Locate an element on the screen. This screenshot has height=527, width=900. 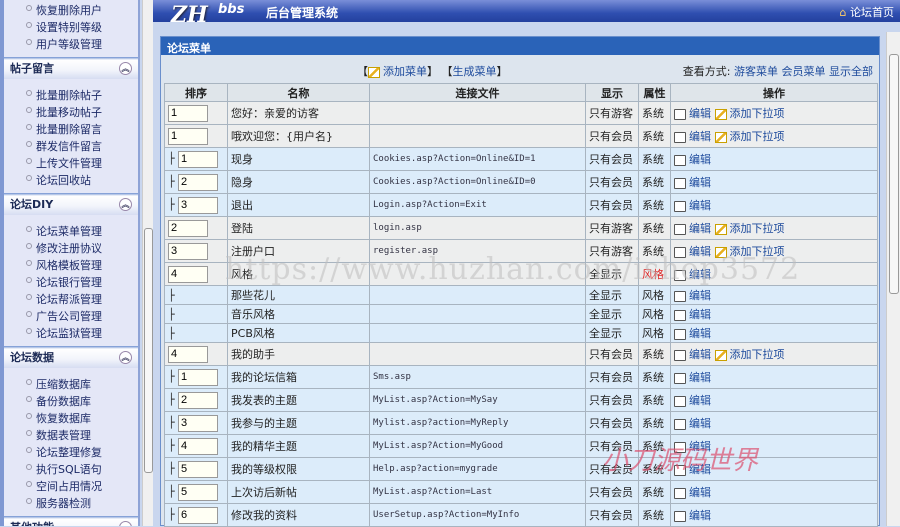
sidebar-item: 论坛整理修复 is located at coordinates (81, 452).